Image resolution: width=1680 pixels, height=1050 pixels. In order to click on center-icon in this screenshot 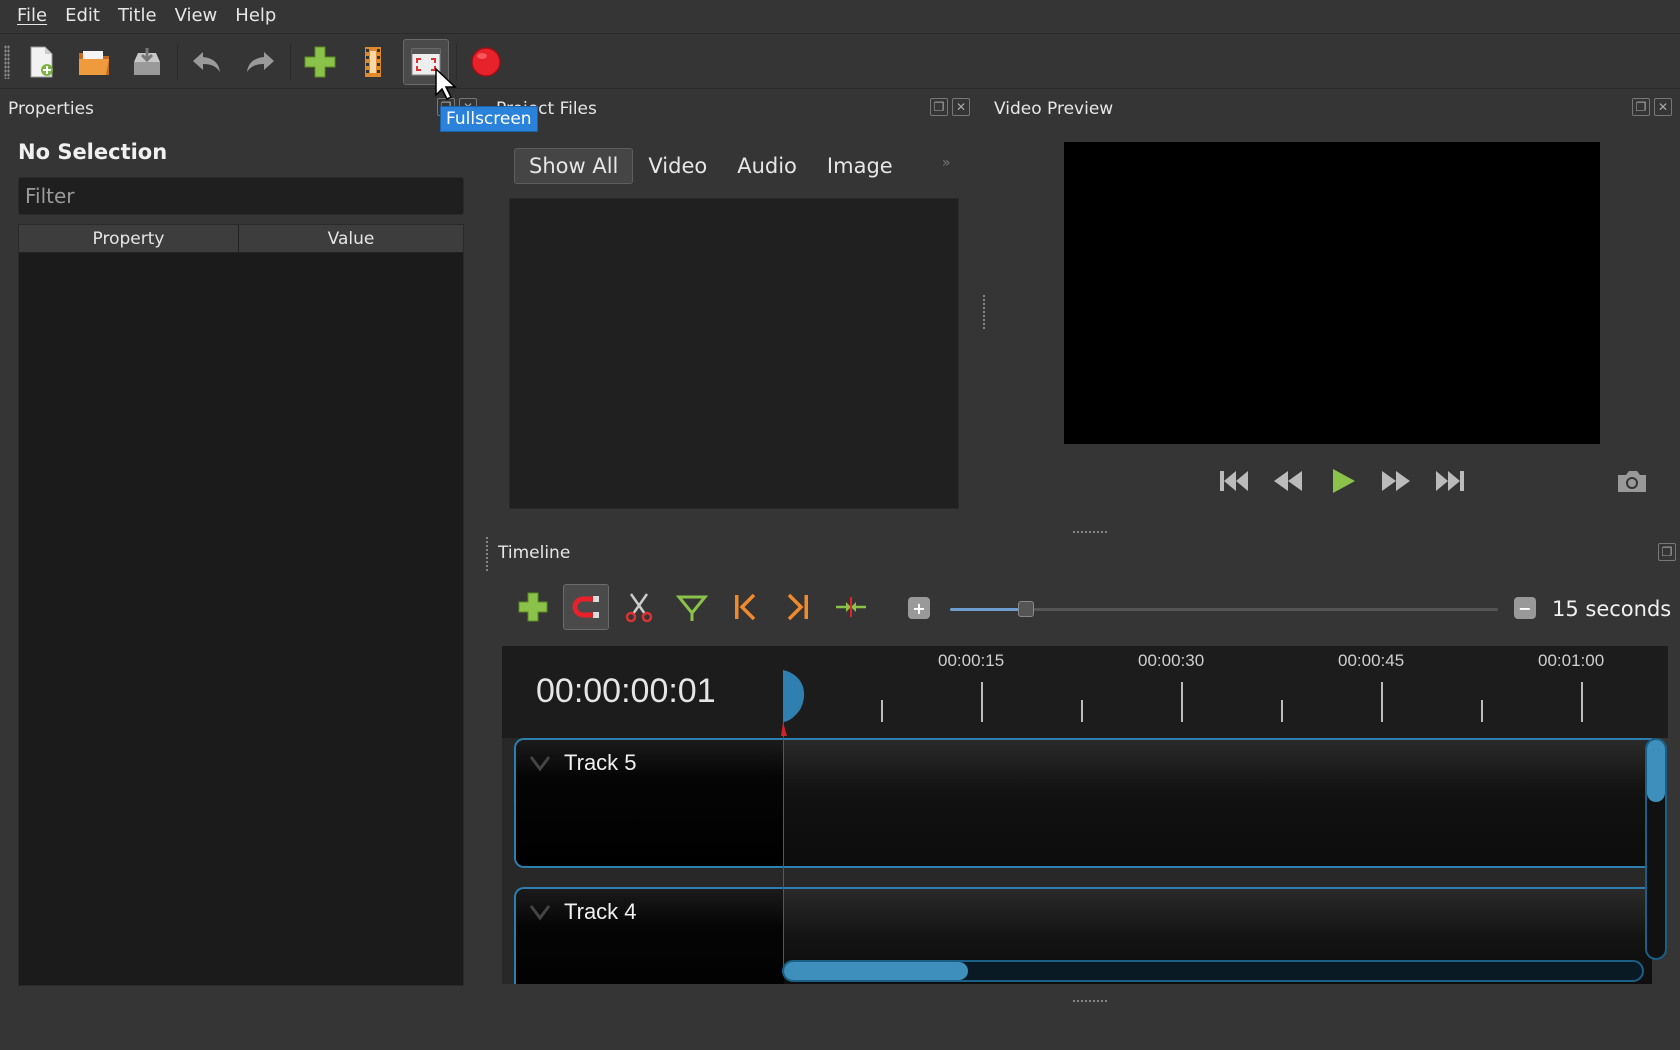, I will do `click(851, 607)`.